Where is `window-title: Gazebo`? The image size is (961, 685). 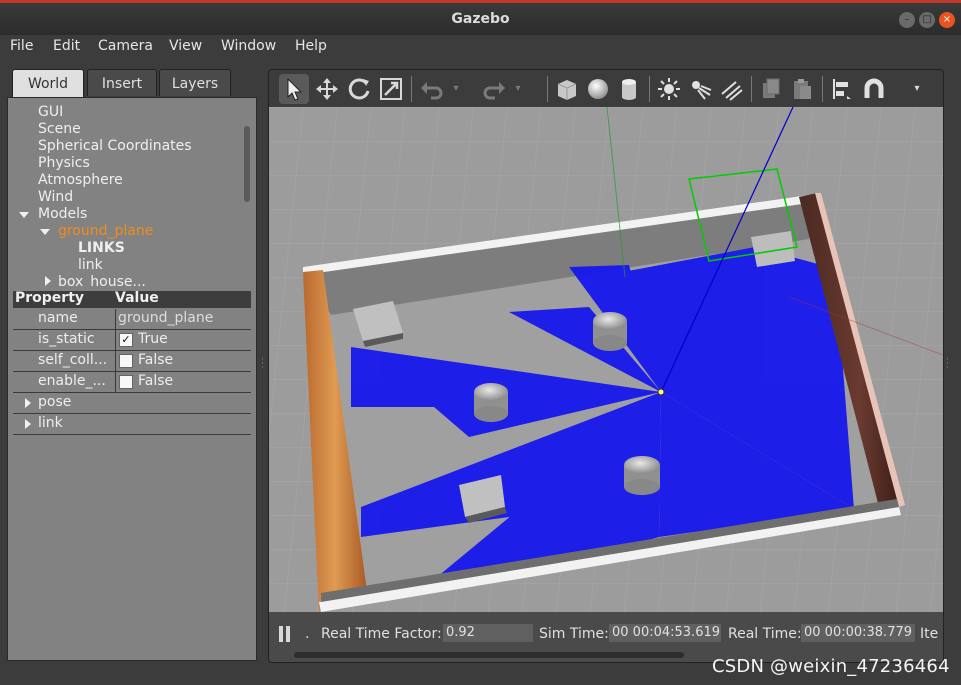
window-title: Gazebo is located at coordinates (480, 19).